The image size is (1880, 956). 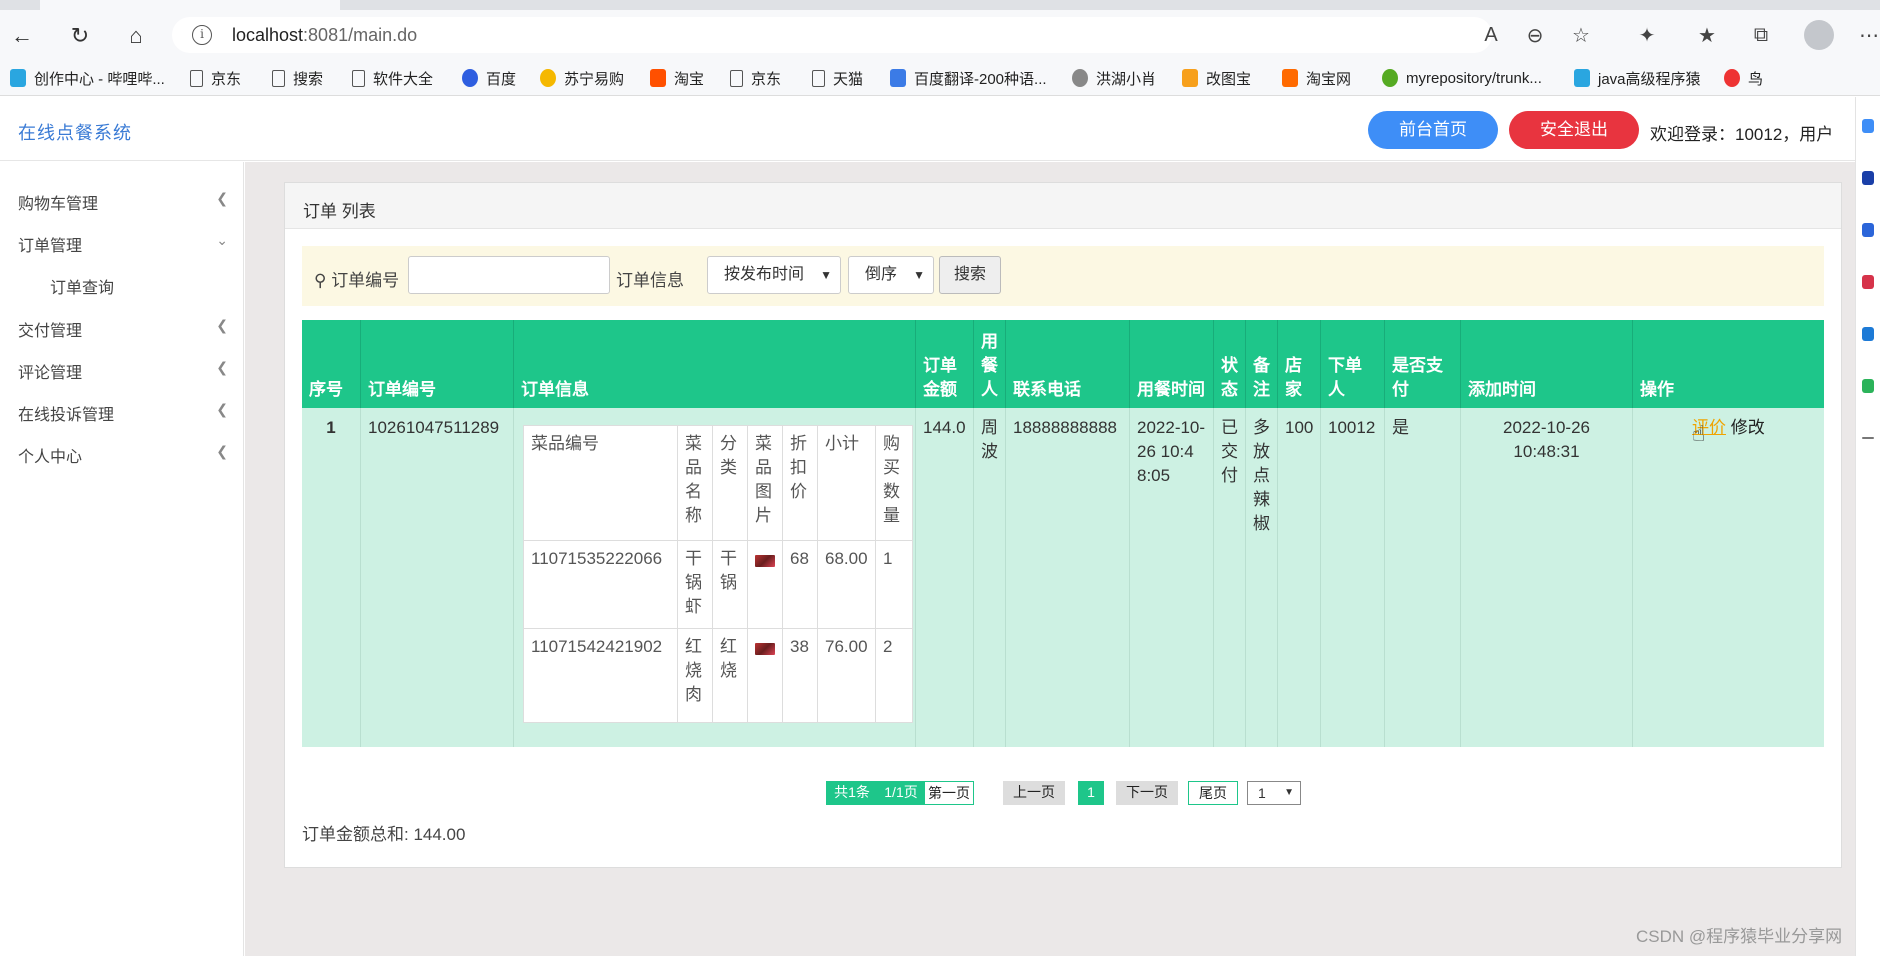 What do you see at coordinates (1229, 79) in the screenshot?
I see `bookmark-label: 改图宝` at bounding box center [1229, 79].